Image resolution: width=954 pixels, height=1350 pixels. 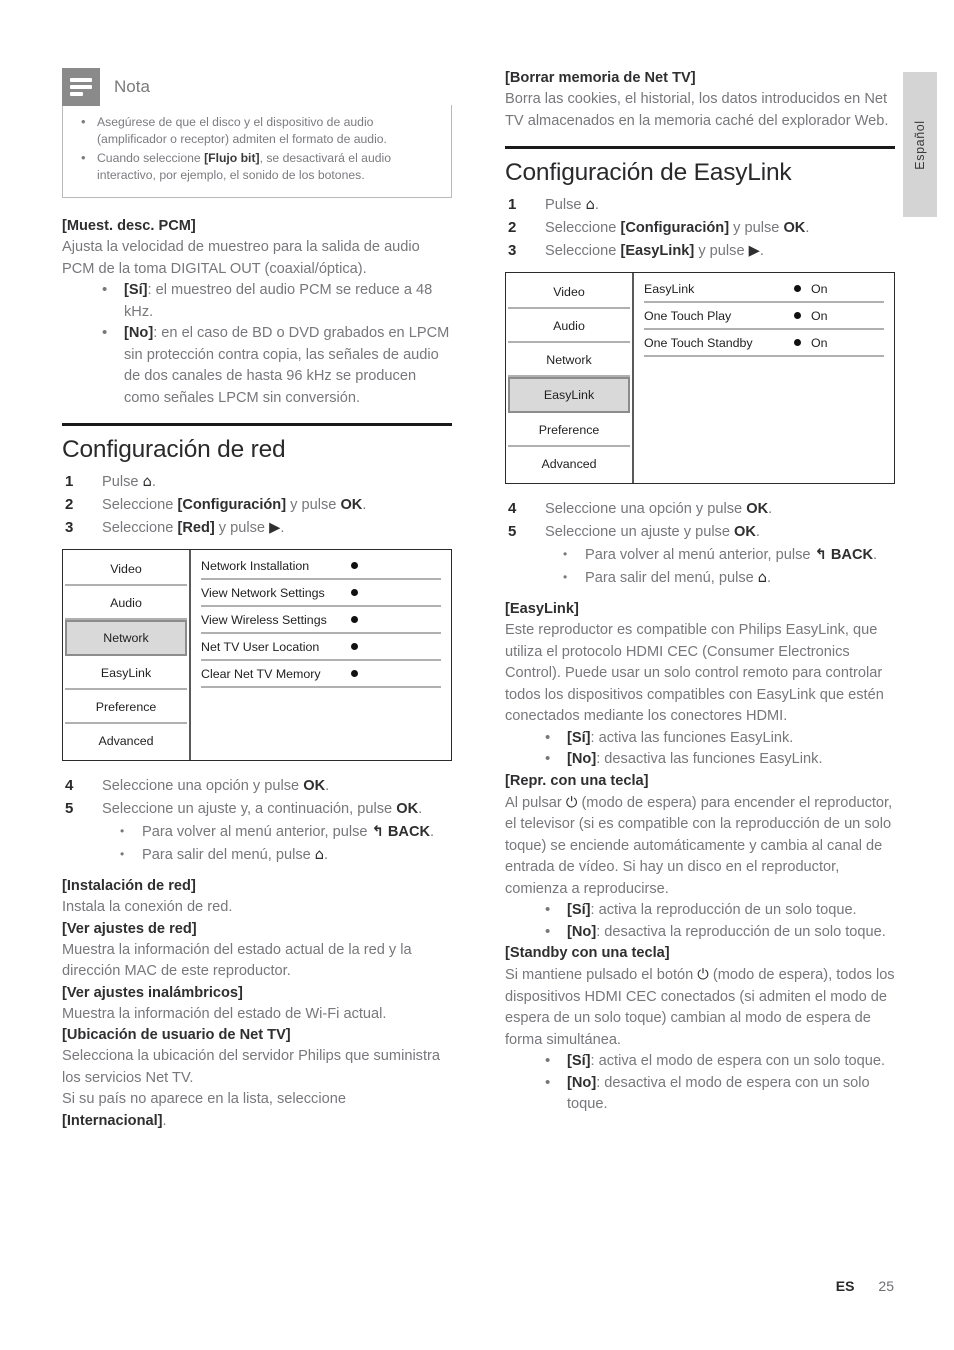 What do you see at coordinates (764, 316) in the screenshot?
I see `menu-row: One Touch Play On` at bounding box center [764, 316].